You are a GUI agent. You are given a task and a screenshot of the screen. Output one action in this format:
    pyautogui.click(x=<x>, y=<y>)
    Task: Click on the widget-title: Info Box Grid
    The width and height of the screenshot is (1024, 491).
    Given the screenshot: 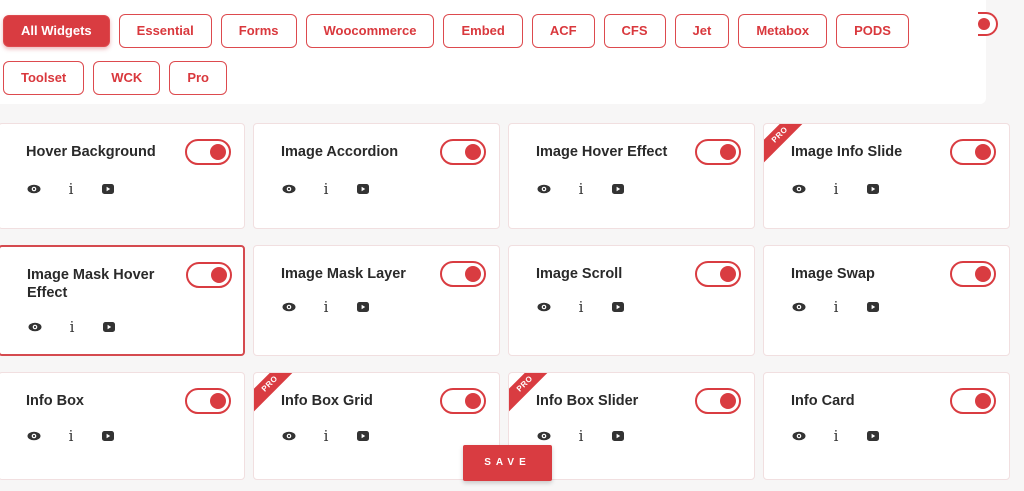 What is the action you would take?
    pyautogui.click(x=327, y=401)
    